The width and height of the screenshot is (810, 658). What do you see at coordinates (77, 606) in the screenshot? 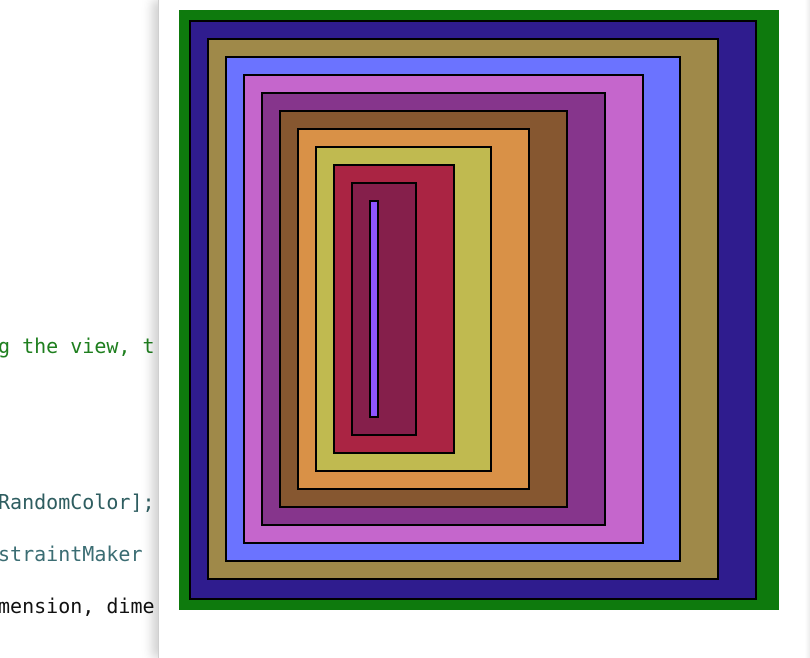
I see `code-line-dimension: mension, dime` at bounding box center [77, 606].